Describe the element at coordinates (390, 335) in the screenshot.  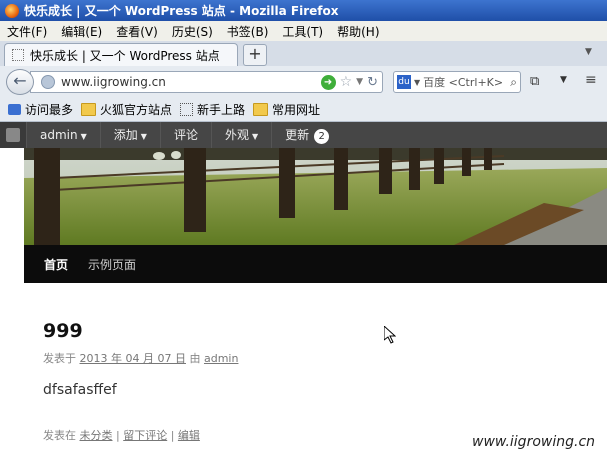
I see `mouse-cursor-icon` at that location.